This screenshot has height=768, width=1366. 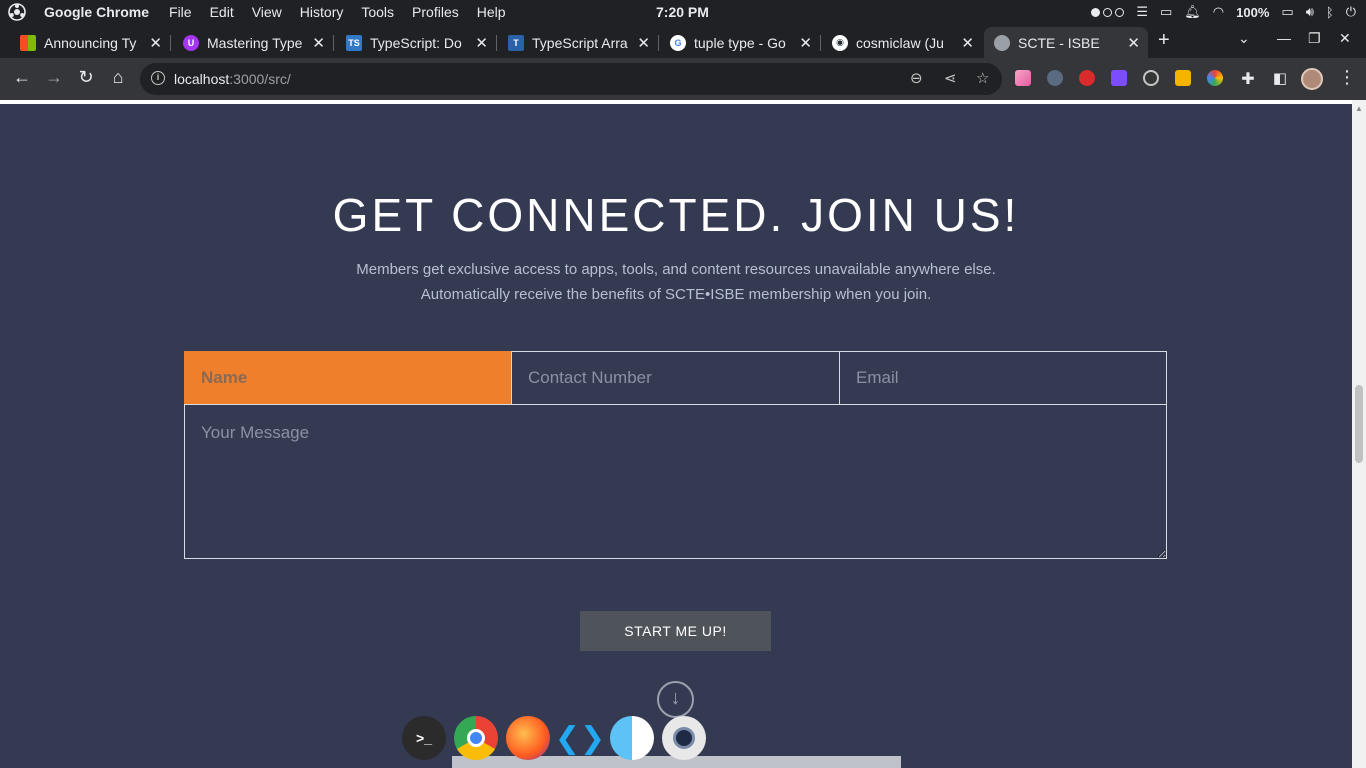 I want to click on home-icon: ⌂, so click(x=118, y=77).